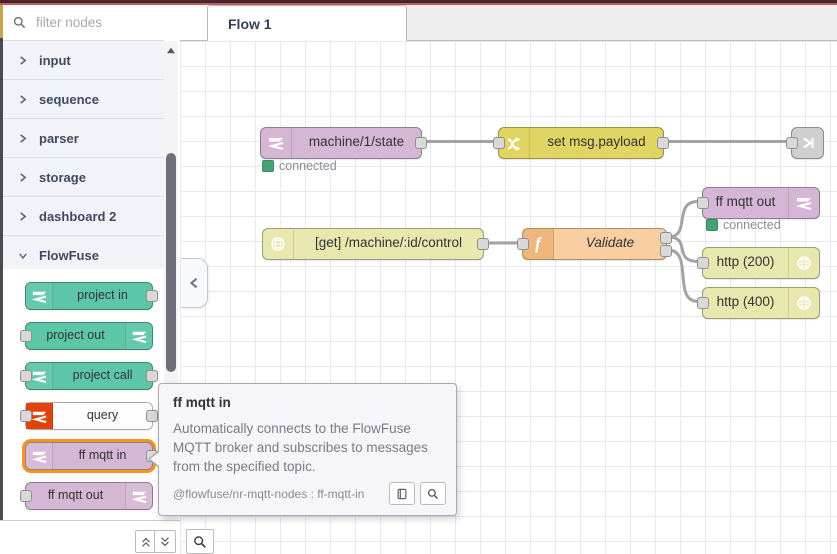 Image resolution: width=837 pixels, height=554 pixels. What do you see at coordinates (356, 141) in the screenshot?
I see `node-label: machine/1/state` at bounding box center [356, 141].